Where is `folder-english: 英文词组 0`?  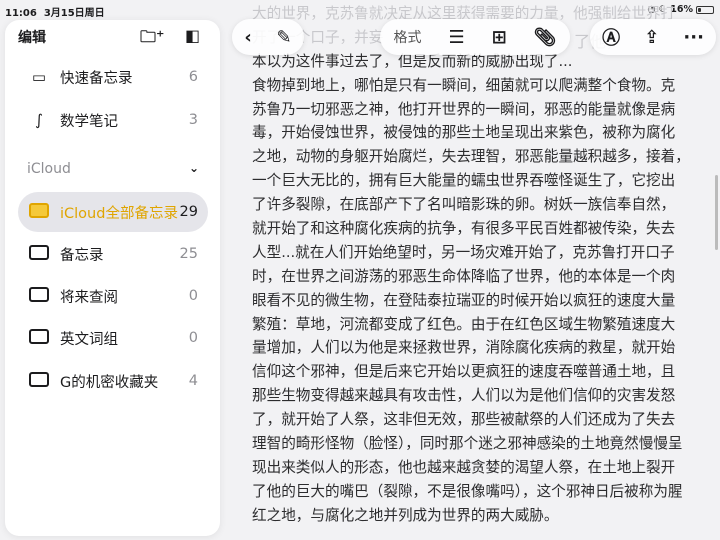
folder-english: 英文词组 0 is located at coordinates (113, 338).